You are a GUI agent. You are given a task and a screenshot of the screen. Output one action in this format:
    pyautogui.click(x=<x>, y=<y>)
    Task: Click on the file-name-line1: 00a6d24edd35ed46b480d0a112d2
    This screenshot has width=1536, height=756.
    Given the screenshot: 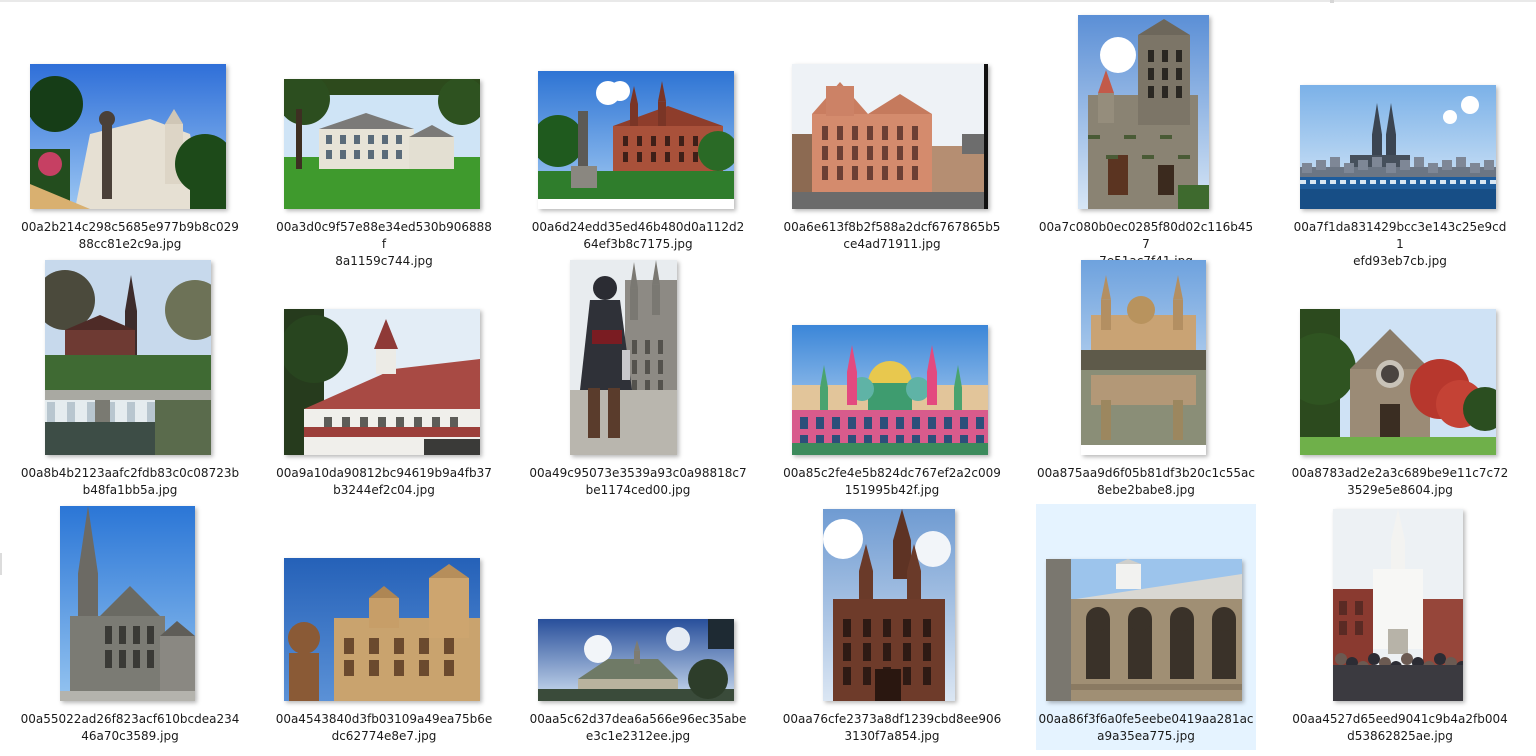 What is the action you would take?
    pyautogui.click(x=638, y=227)
    